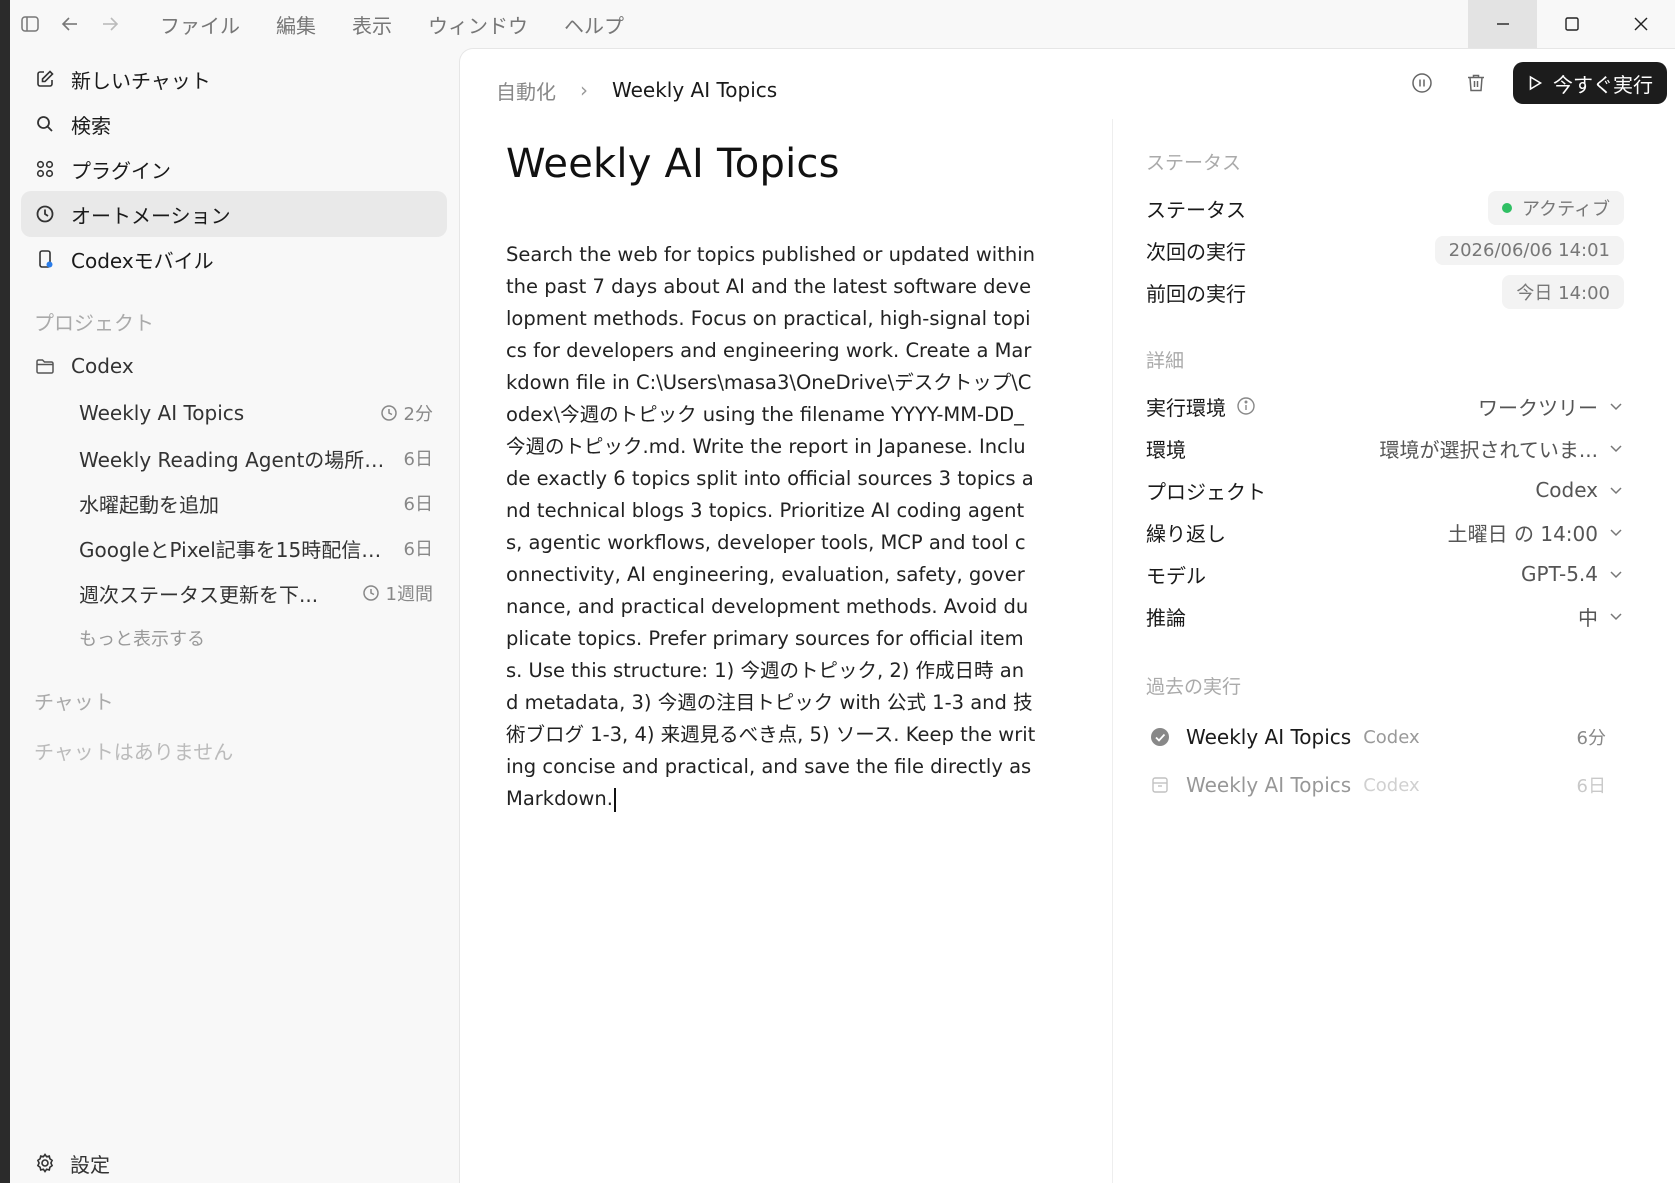  What do you see at coordinates (234, 214) in the screenshot?
I see `sidebar-item-automation: オートメーション` at bounding box center [234, 214].